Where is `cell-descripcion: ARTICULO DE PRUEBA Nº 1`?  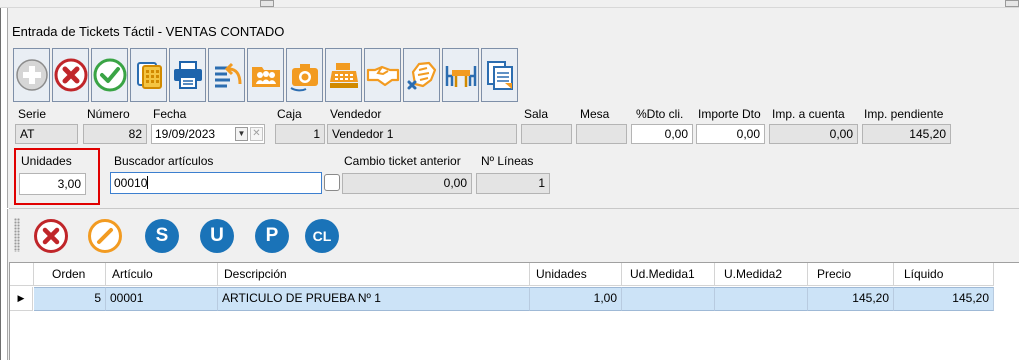
cell-descripcion: ARTICULO DE PRUEBA Nº 1 is located at coordinates (374, 299).